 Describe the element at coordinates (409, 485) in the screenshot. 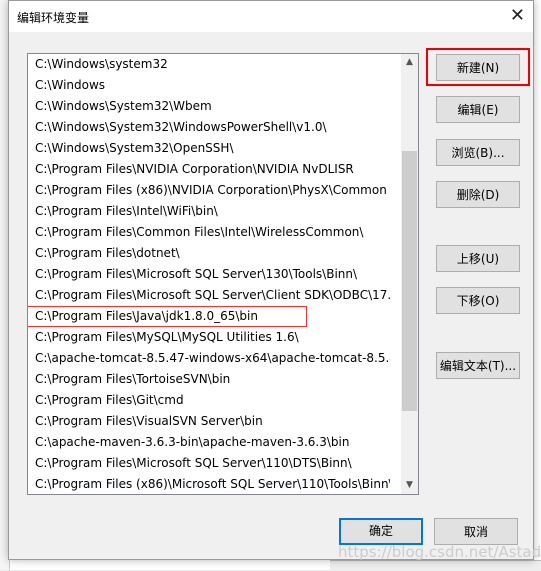

I see `scroll-down-icon: ▼` at that location.